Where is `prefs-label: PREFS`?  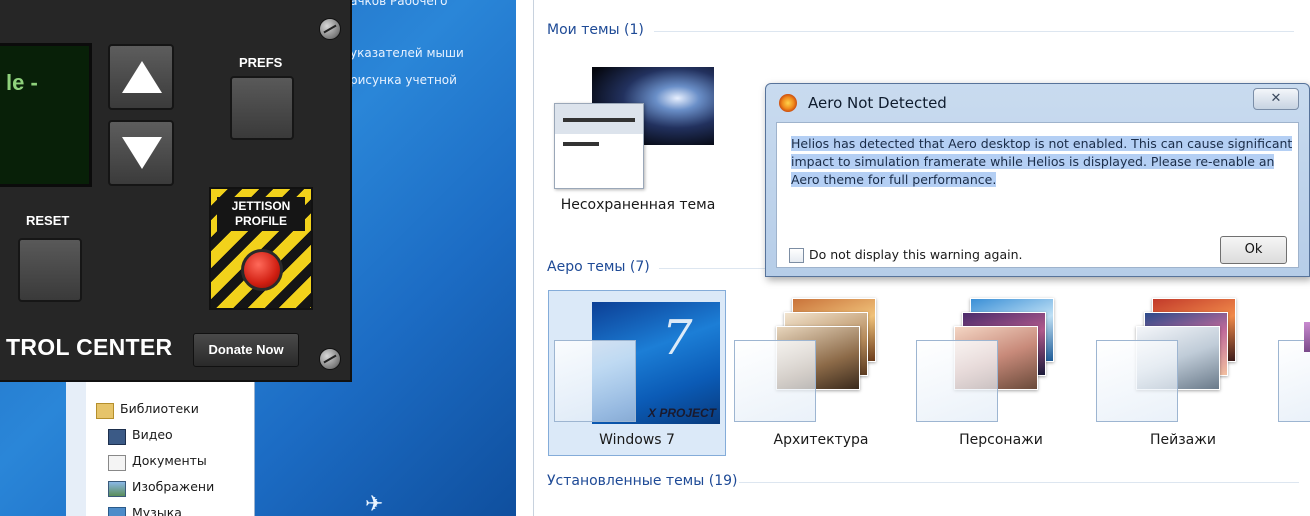
prefs-label: PREFS is located at coordinates (261, 62).